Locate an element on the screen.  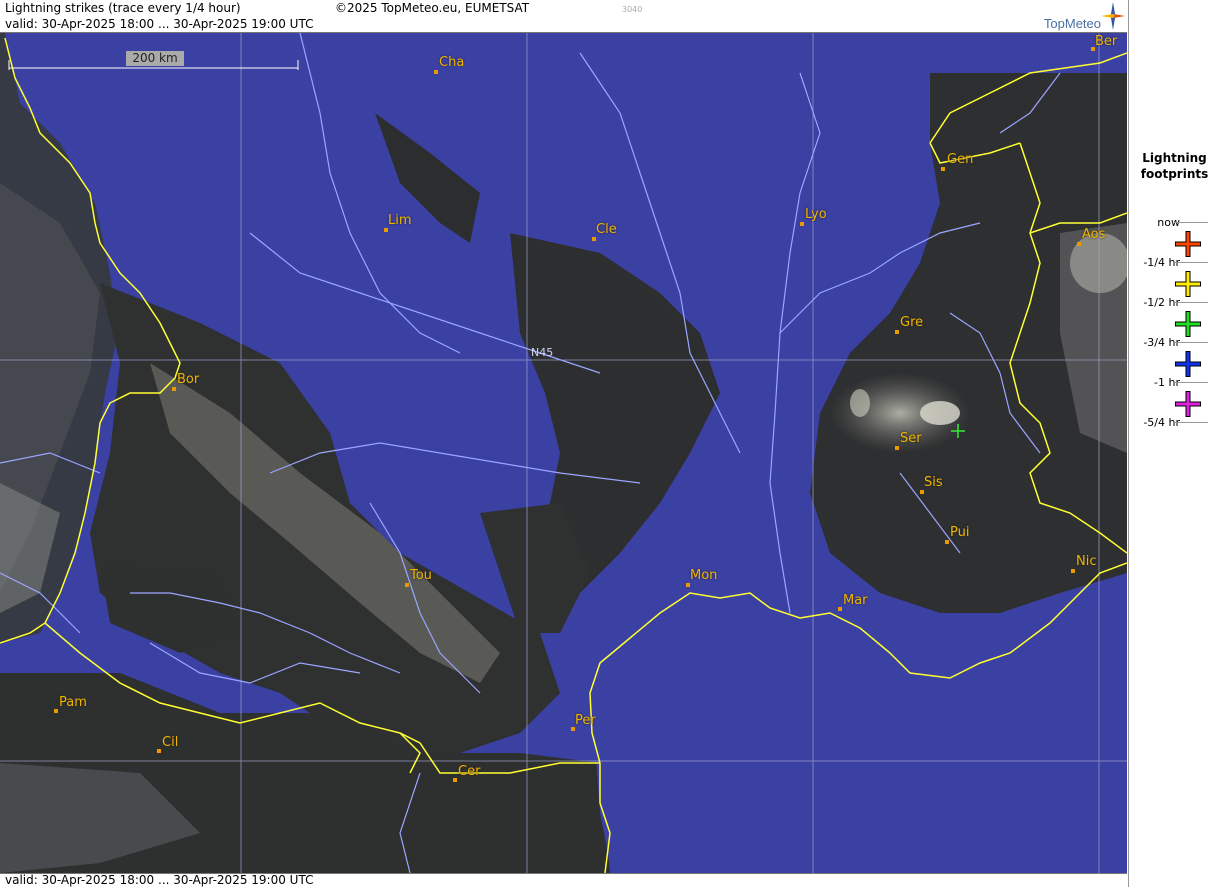
city-mon: Mon is located at coordinates (704, 575).